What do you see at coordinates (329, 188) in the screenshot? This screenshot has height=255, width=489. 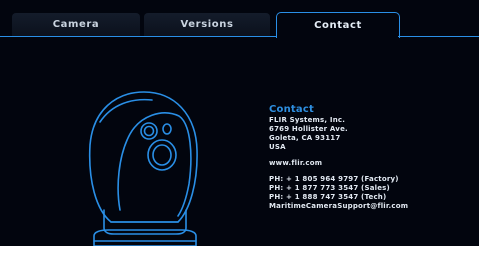 I see `phone-sales: PH: + 1 877 773 3547 (Sales)` at bounding box center [329, 188].